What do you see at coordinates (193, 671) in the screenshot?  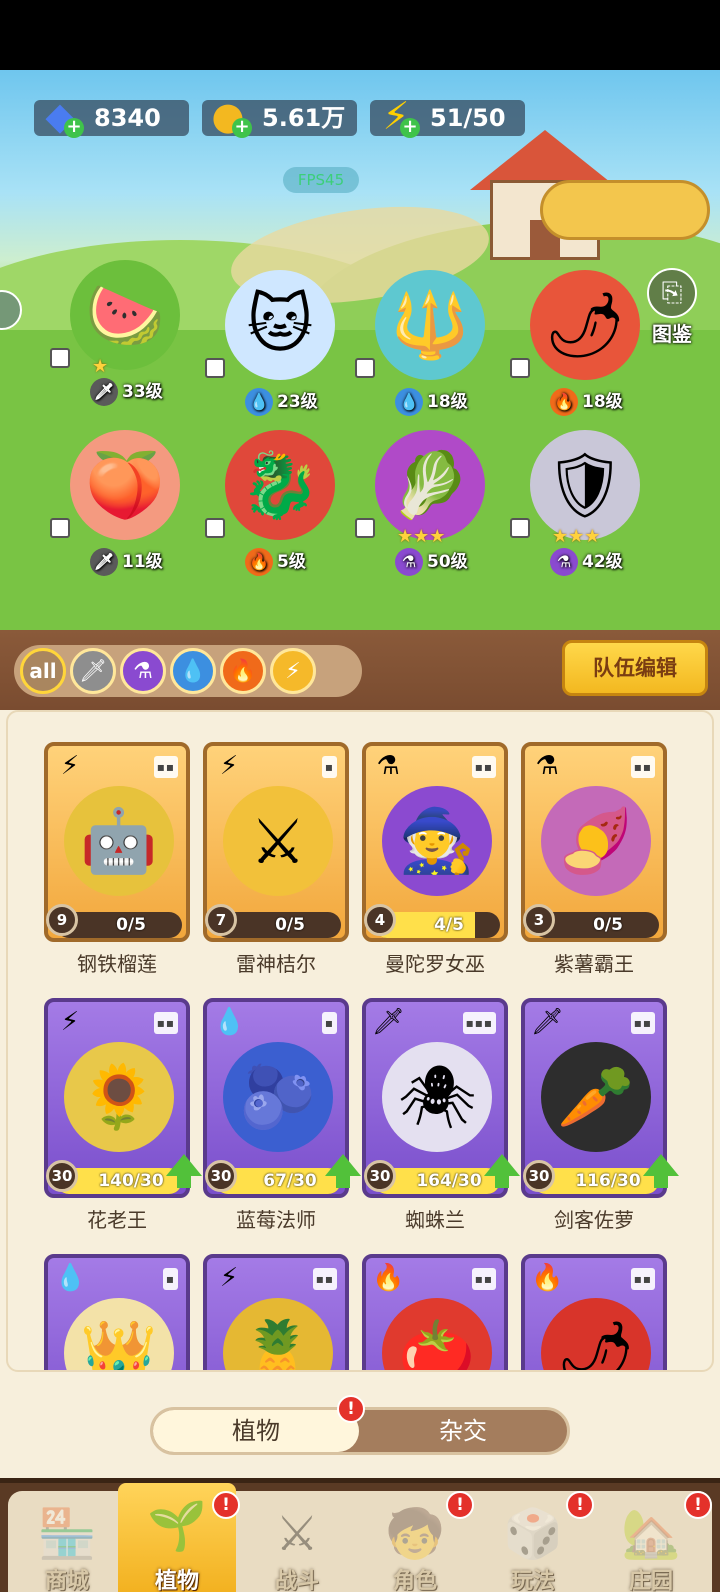 I see `water-filter-icon: 💧` at bounding box center [193, 671].